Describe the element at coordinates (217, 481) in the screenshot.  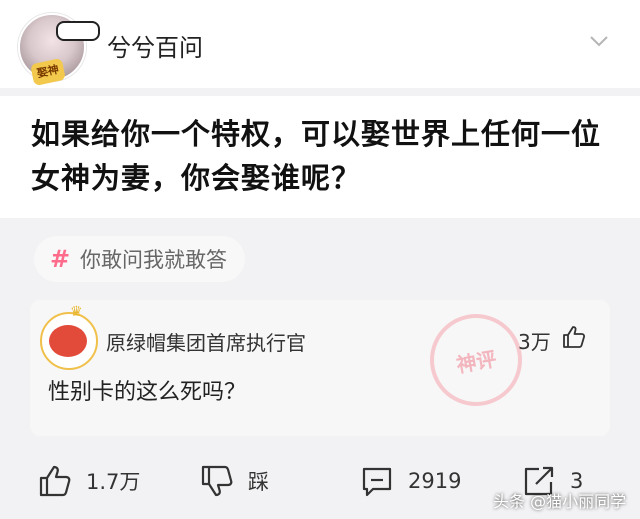
I see `thumbs-down-icon` at that location.